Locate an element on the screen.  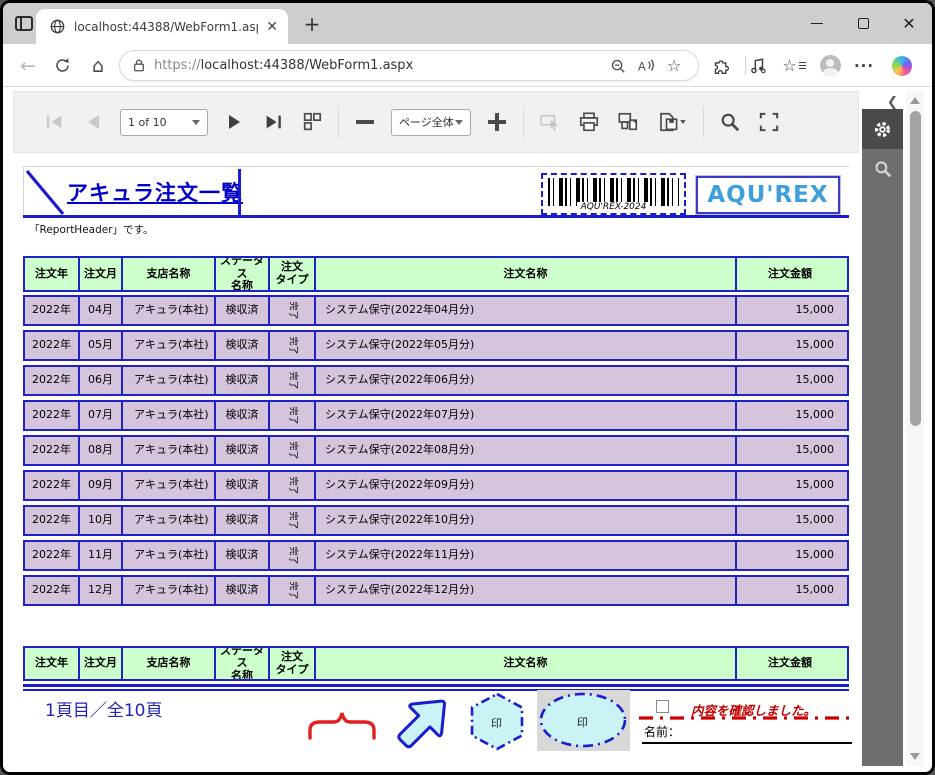
copilot-icon is located at coordinates (902, 65).